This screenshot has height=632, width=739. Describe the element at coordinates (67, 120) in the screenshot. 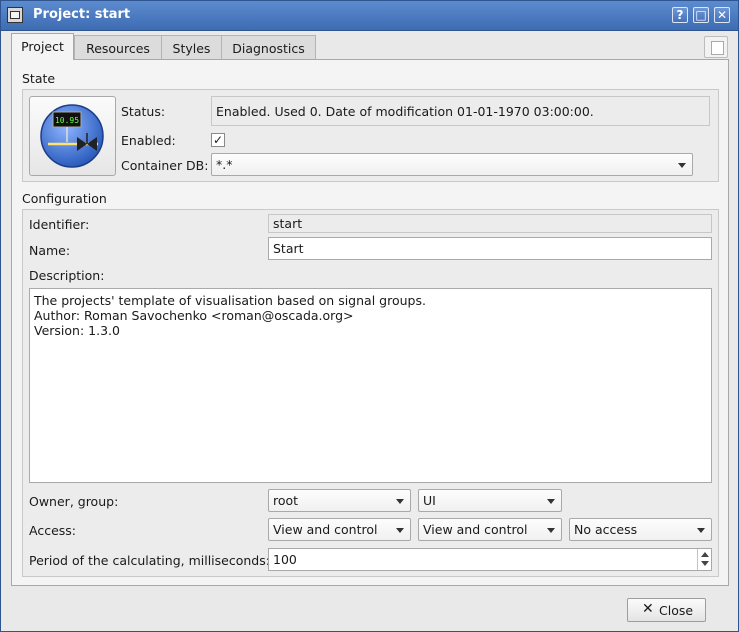

I see `svg-text: 10.95` at that location.